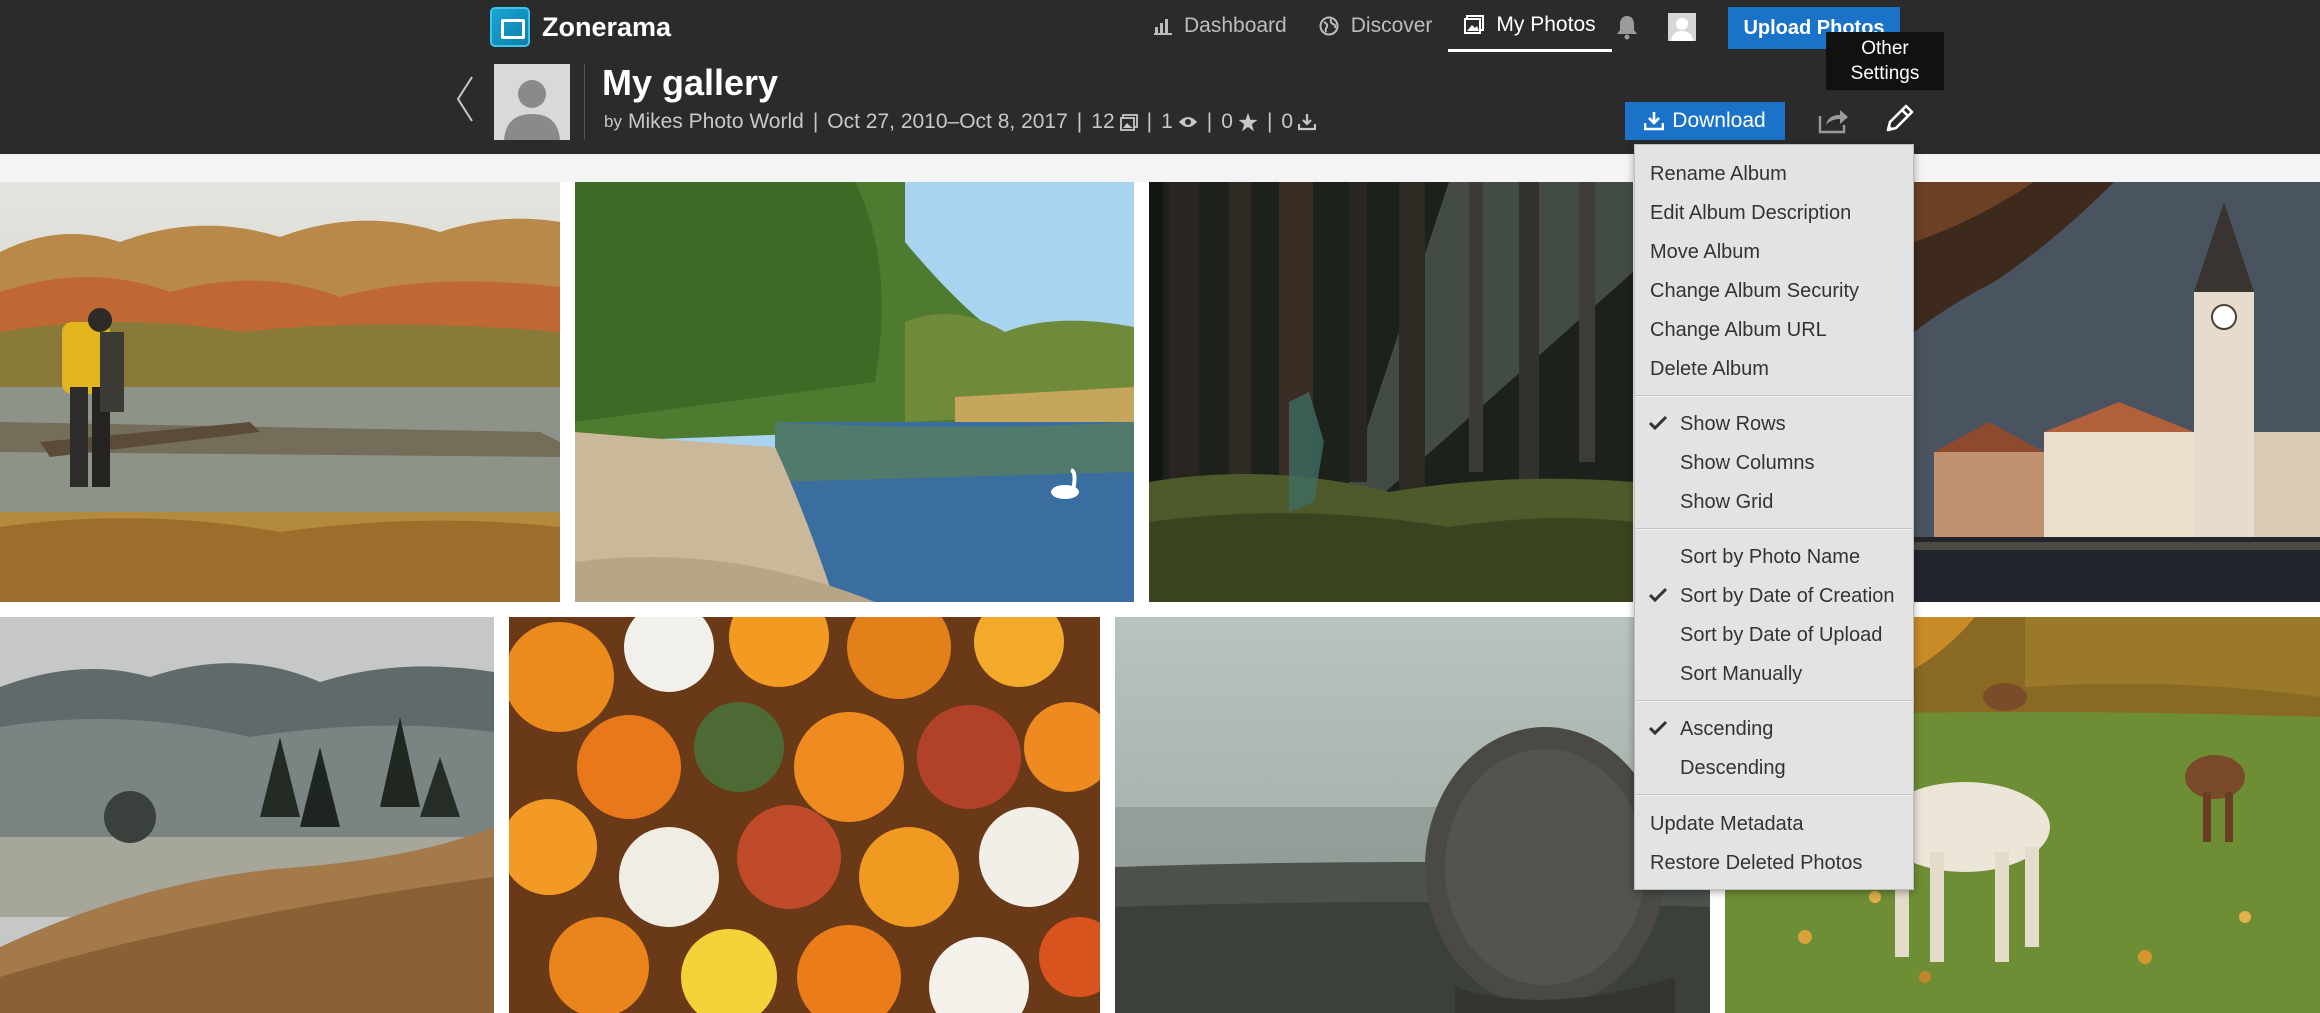 The image size is (2320, 1013). I want to click on photos-count-icon, so click(1128, 122).